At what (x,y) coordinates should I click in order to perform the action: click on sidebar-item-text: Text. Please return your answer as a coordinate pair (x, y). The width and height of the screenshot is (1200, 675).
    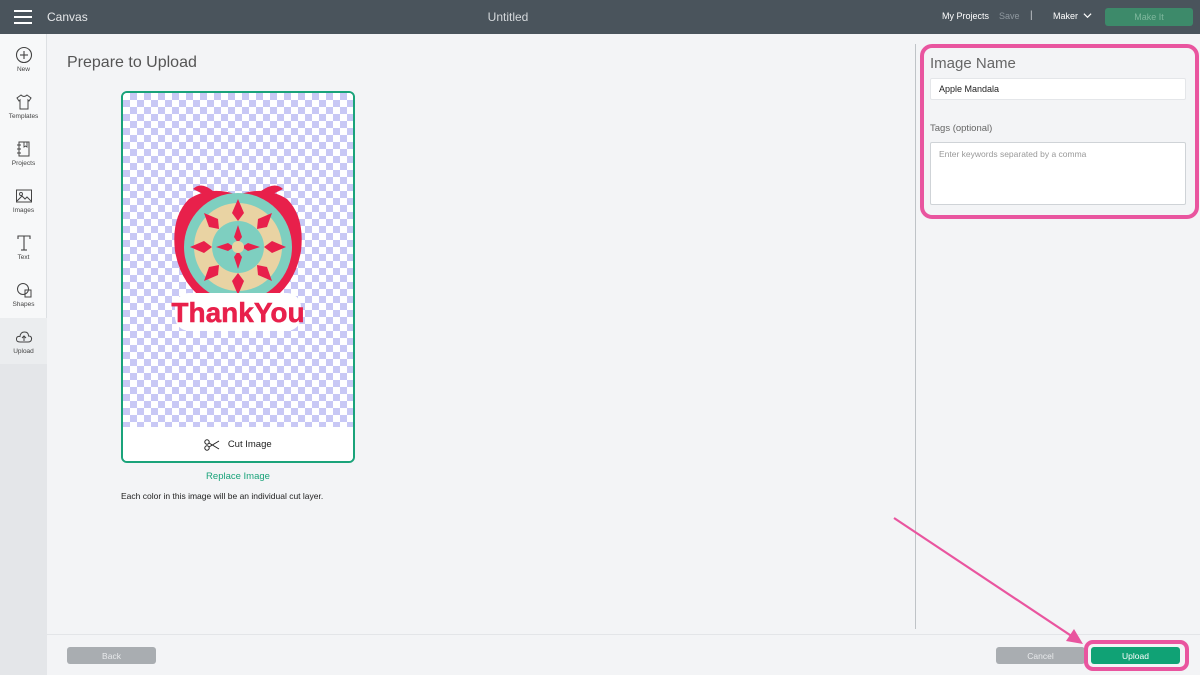
    Looking at the image, I should click on (23, 247).